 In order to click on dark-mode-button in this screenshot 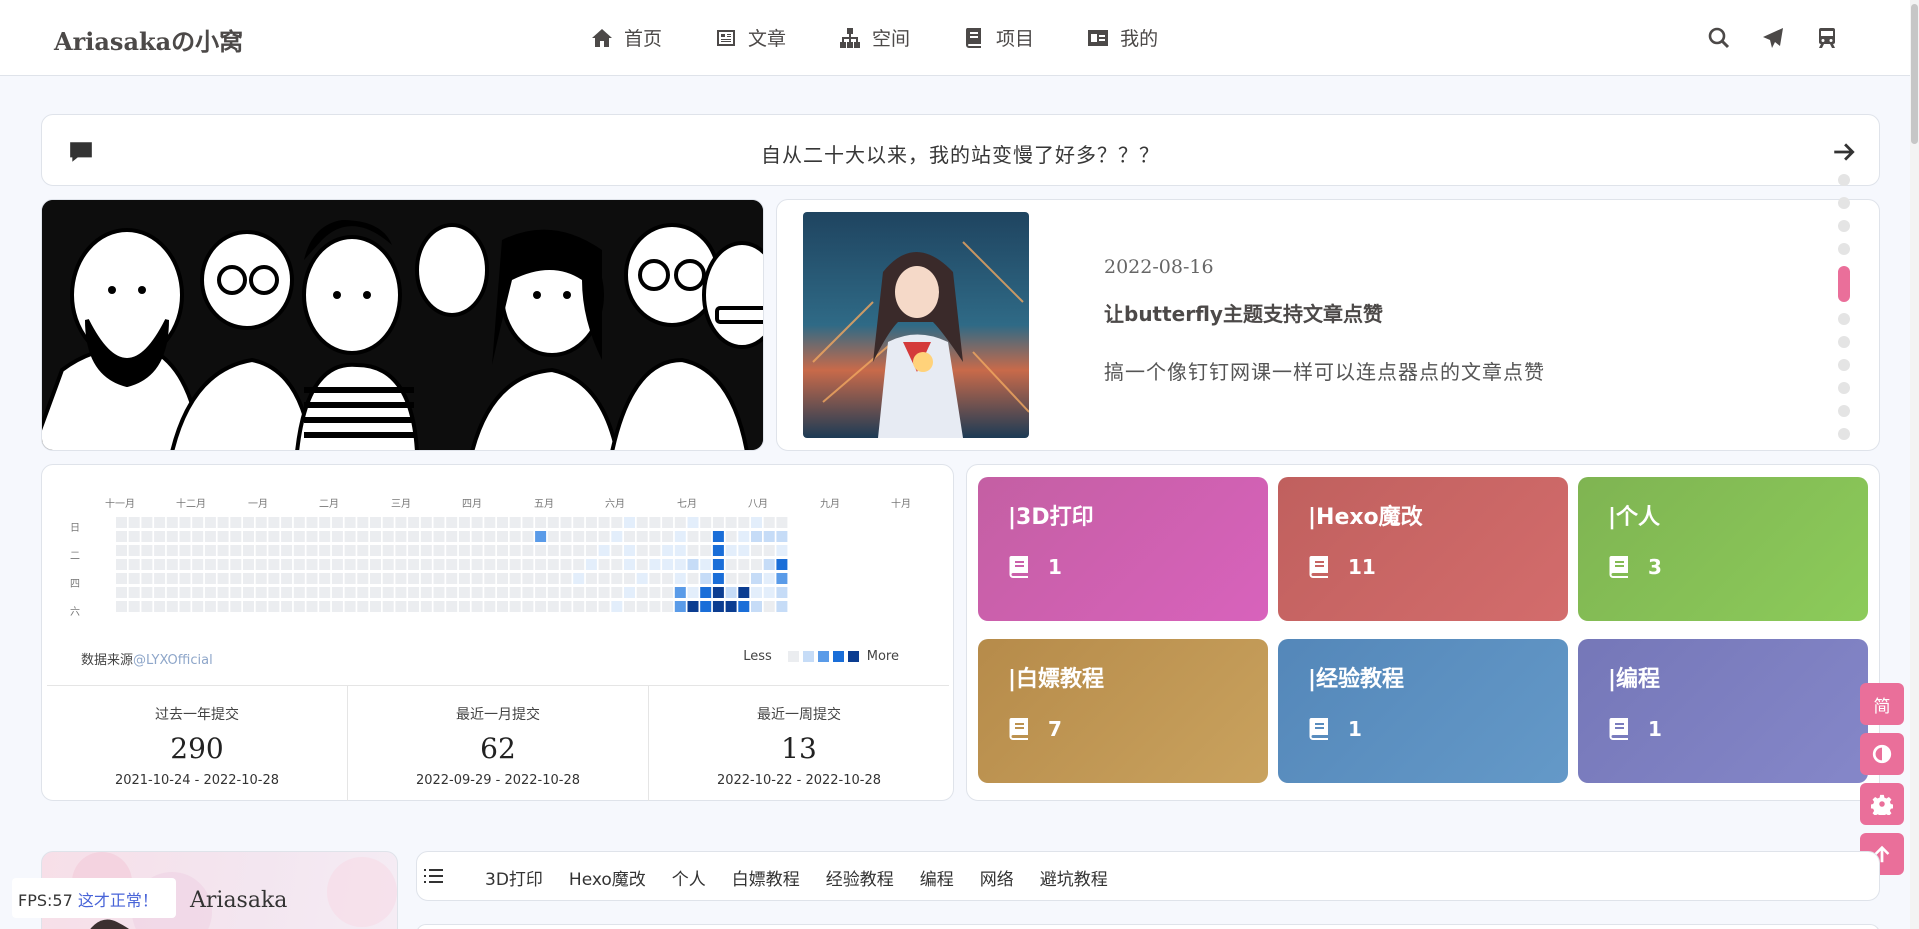, I will do `click(1882, 754)`.